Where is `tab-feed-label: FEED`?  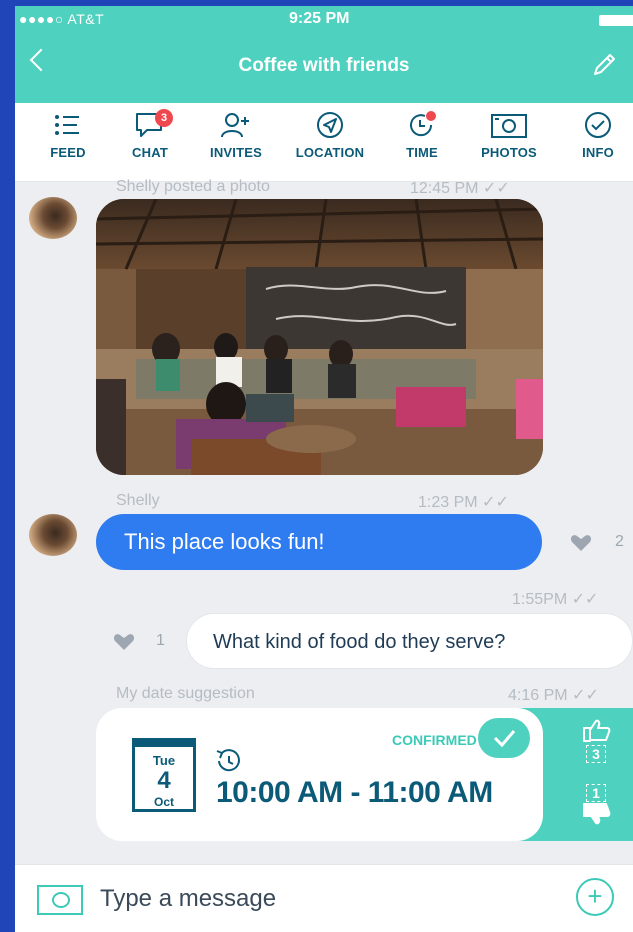
tab-feed-label: FEED is located at coordinates (68, 152).